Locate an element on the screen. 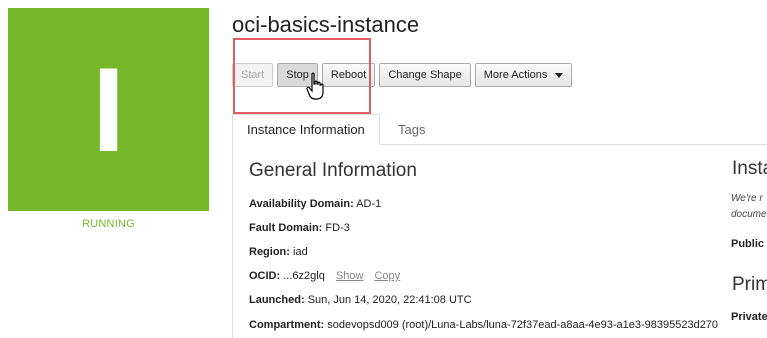 The image size is (767, 338). region-label: Region: is located at coordinates (269, 252).